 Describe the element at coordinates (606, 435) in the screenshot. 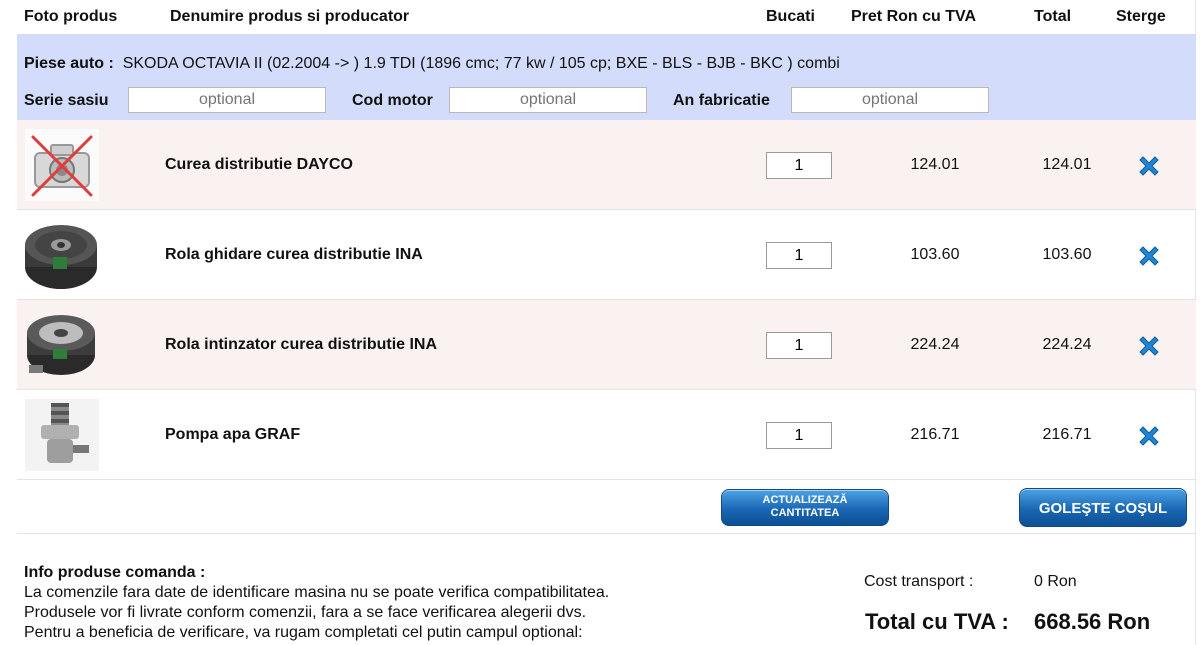

I see `product-row: Pompa apa GRAF 216.71 216.71` at that location.